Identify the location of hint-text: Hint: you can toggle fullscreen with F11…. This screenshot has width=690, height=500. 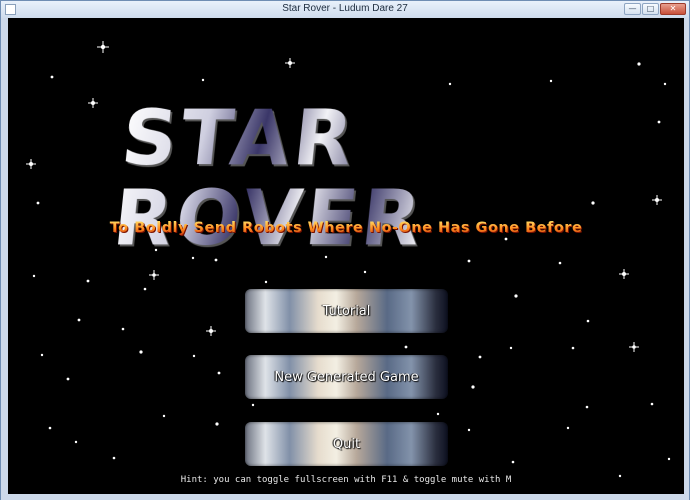
(346, 480).